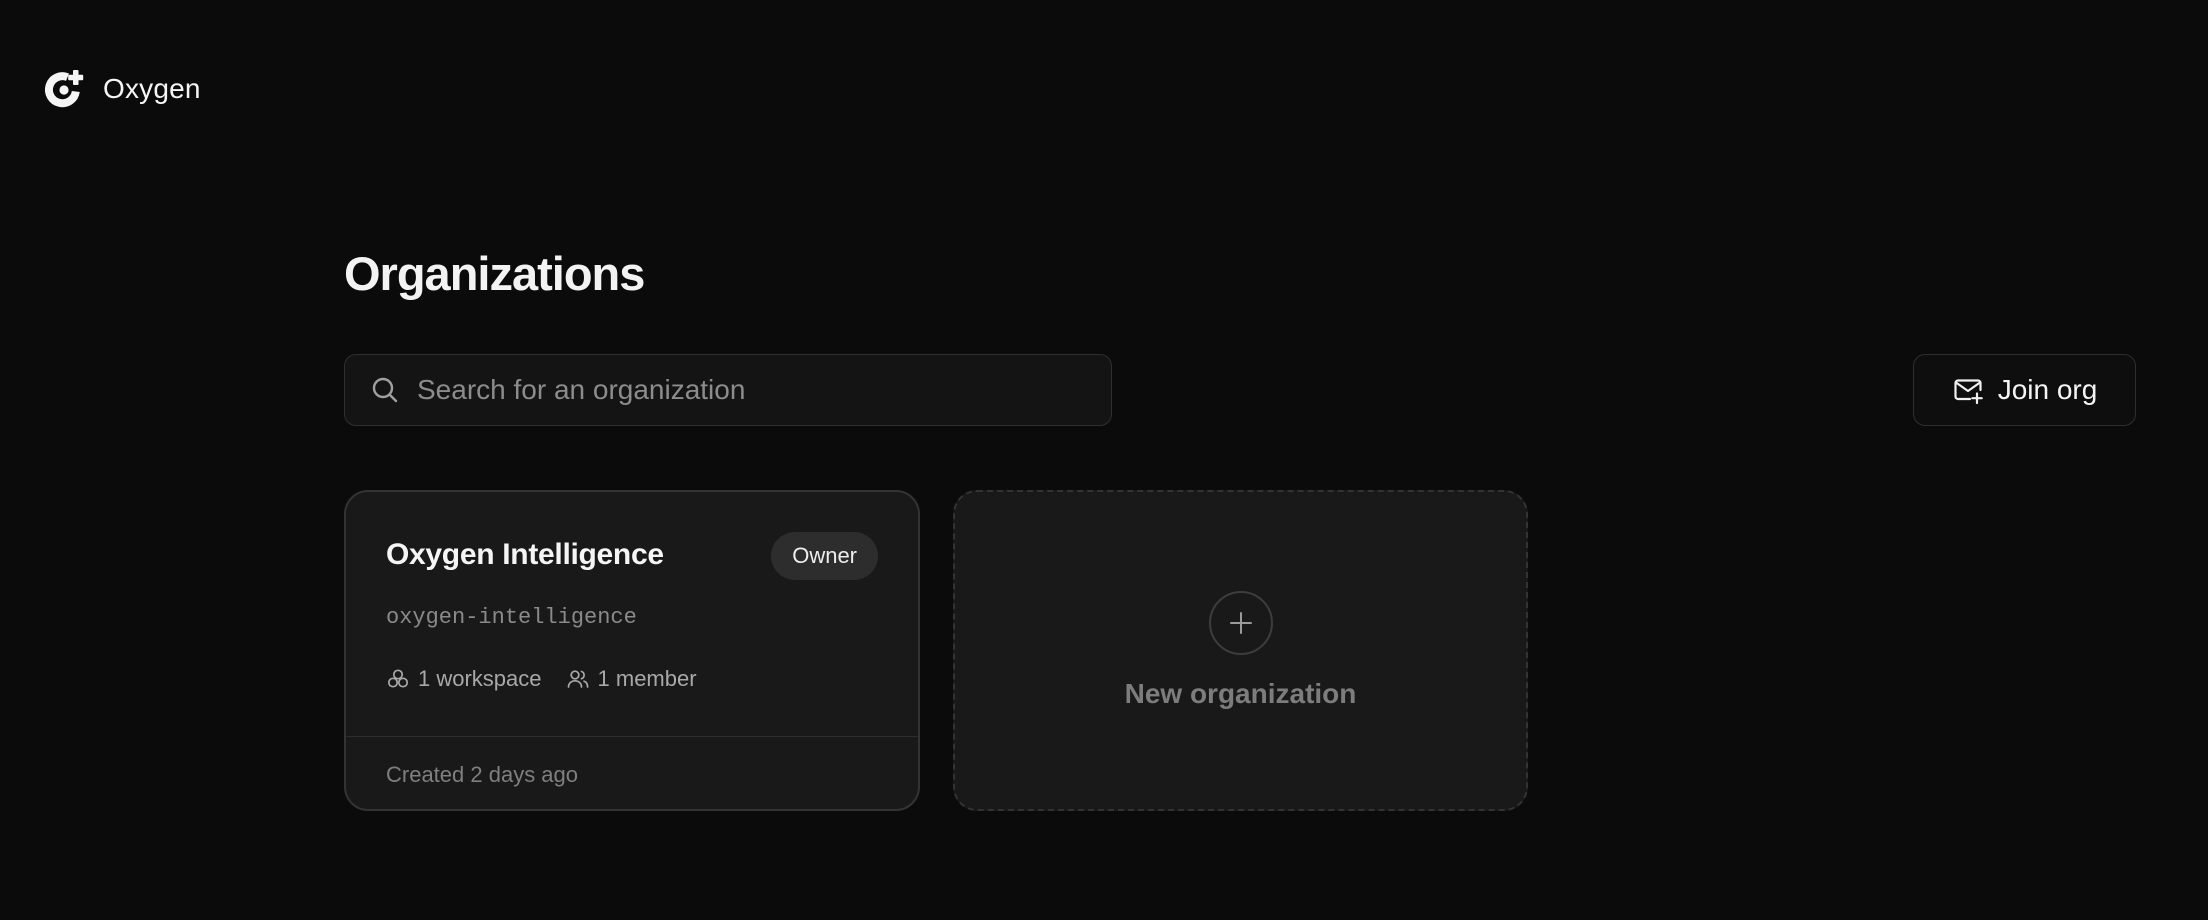 The height and width of the screenshot is (920, 2208). I want to click on member-count: 1 member, so click(631, 679).